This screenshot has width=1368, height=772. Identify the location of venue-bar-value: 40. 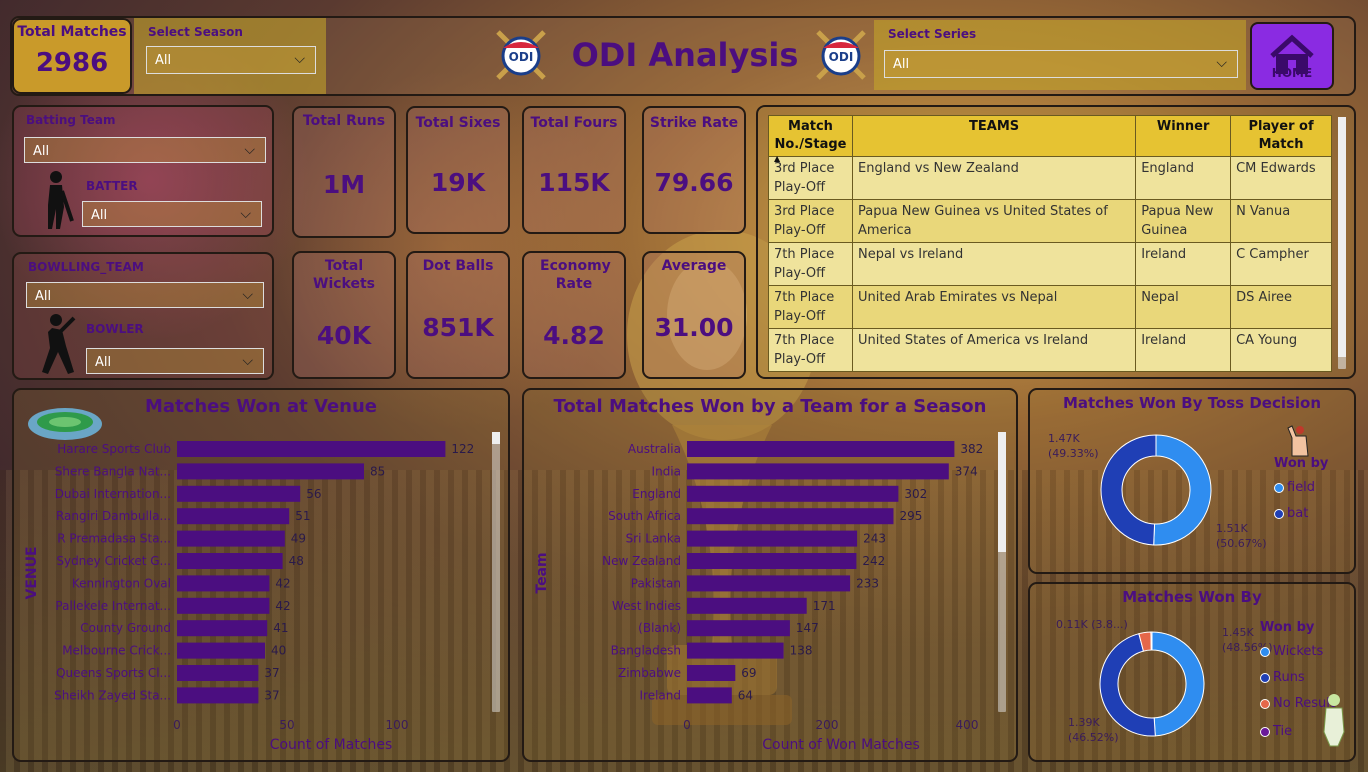
(278, 651).